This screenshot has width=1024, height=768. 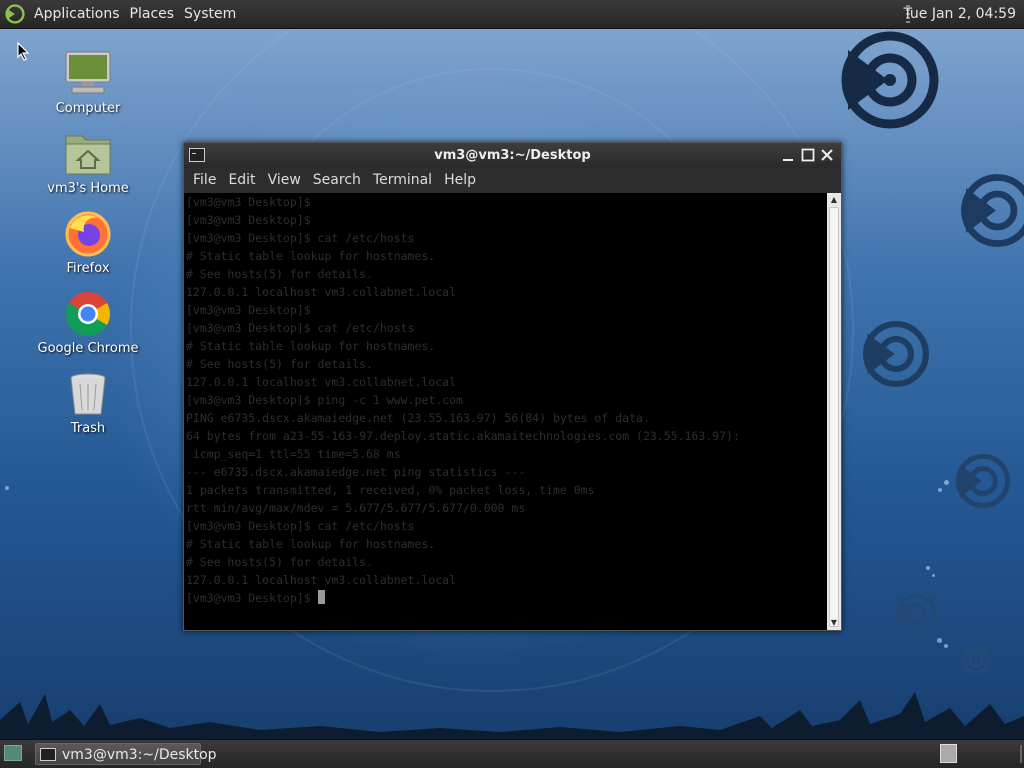 I want to click on terminal-menubar: File Edit View Search Terminal Help, so click(x=512, y=180).